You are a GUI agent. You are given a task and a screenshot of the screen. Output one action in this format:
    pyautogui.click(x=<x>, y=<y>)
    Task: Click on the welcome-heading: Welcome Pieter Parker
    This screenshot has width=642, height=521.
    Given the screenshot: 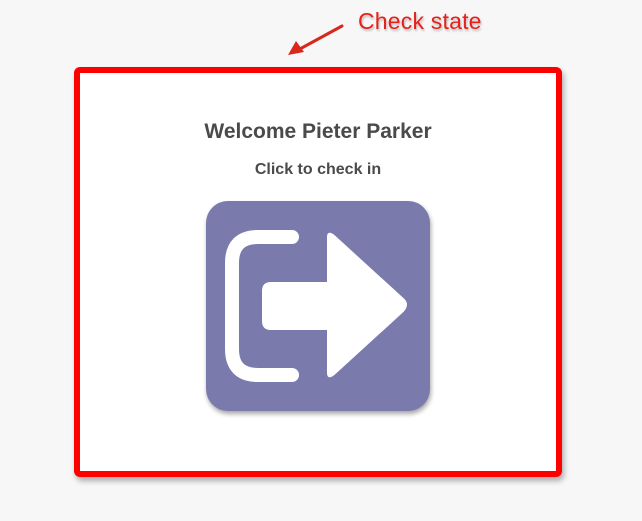 What is the action you would take?
    pyautogui.click(x=318, y=131)
    